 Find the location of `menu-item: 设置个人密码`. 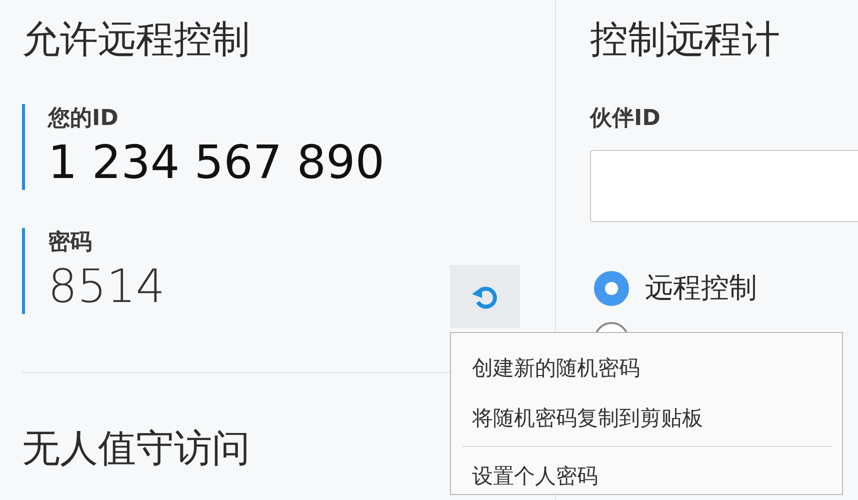

menu-item: 设置个人密码 is located at coordinates (535, 475).